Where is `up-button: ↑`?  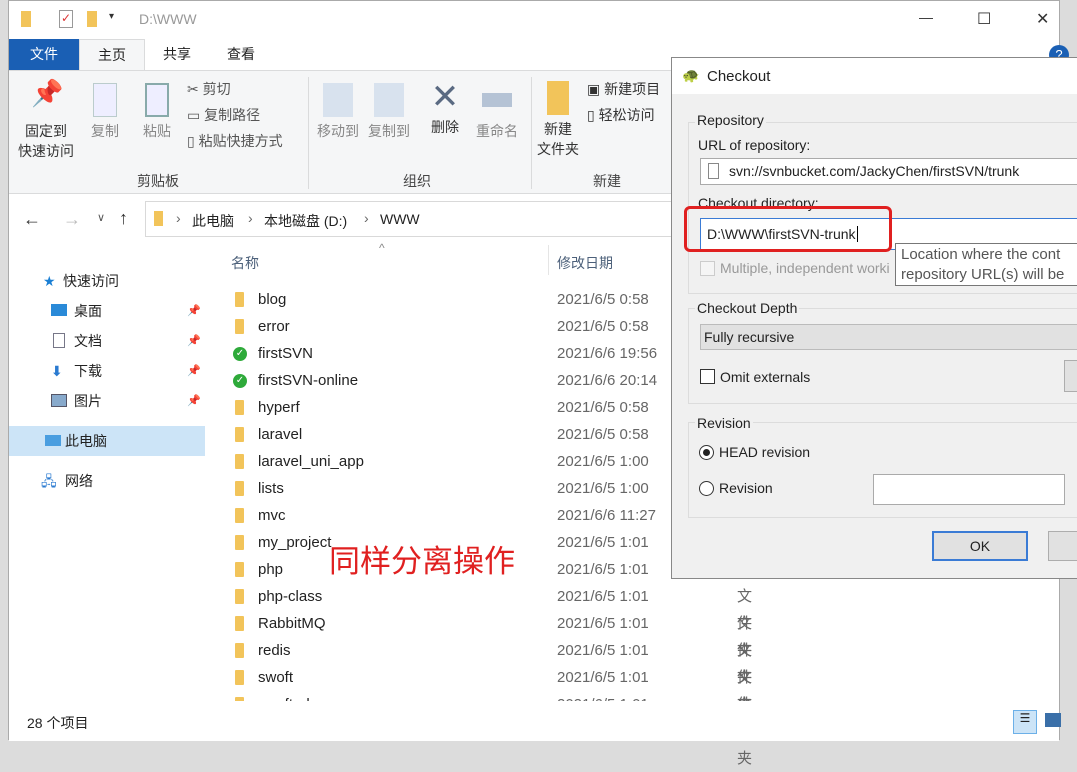 up-button: ↑ is located at coordinates (123, 218).